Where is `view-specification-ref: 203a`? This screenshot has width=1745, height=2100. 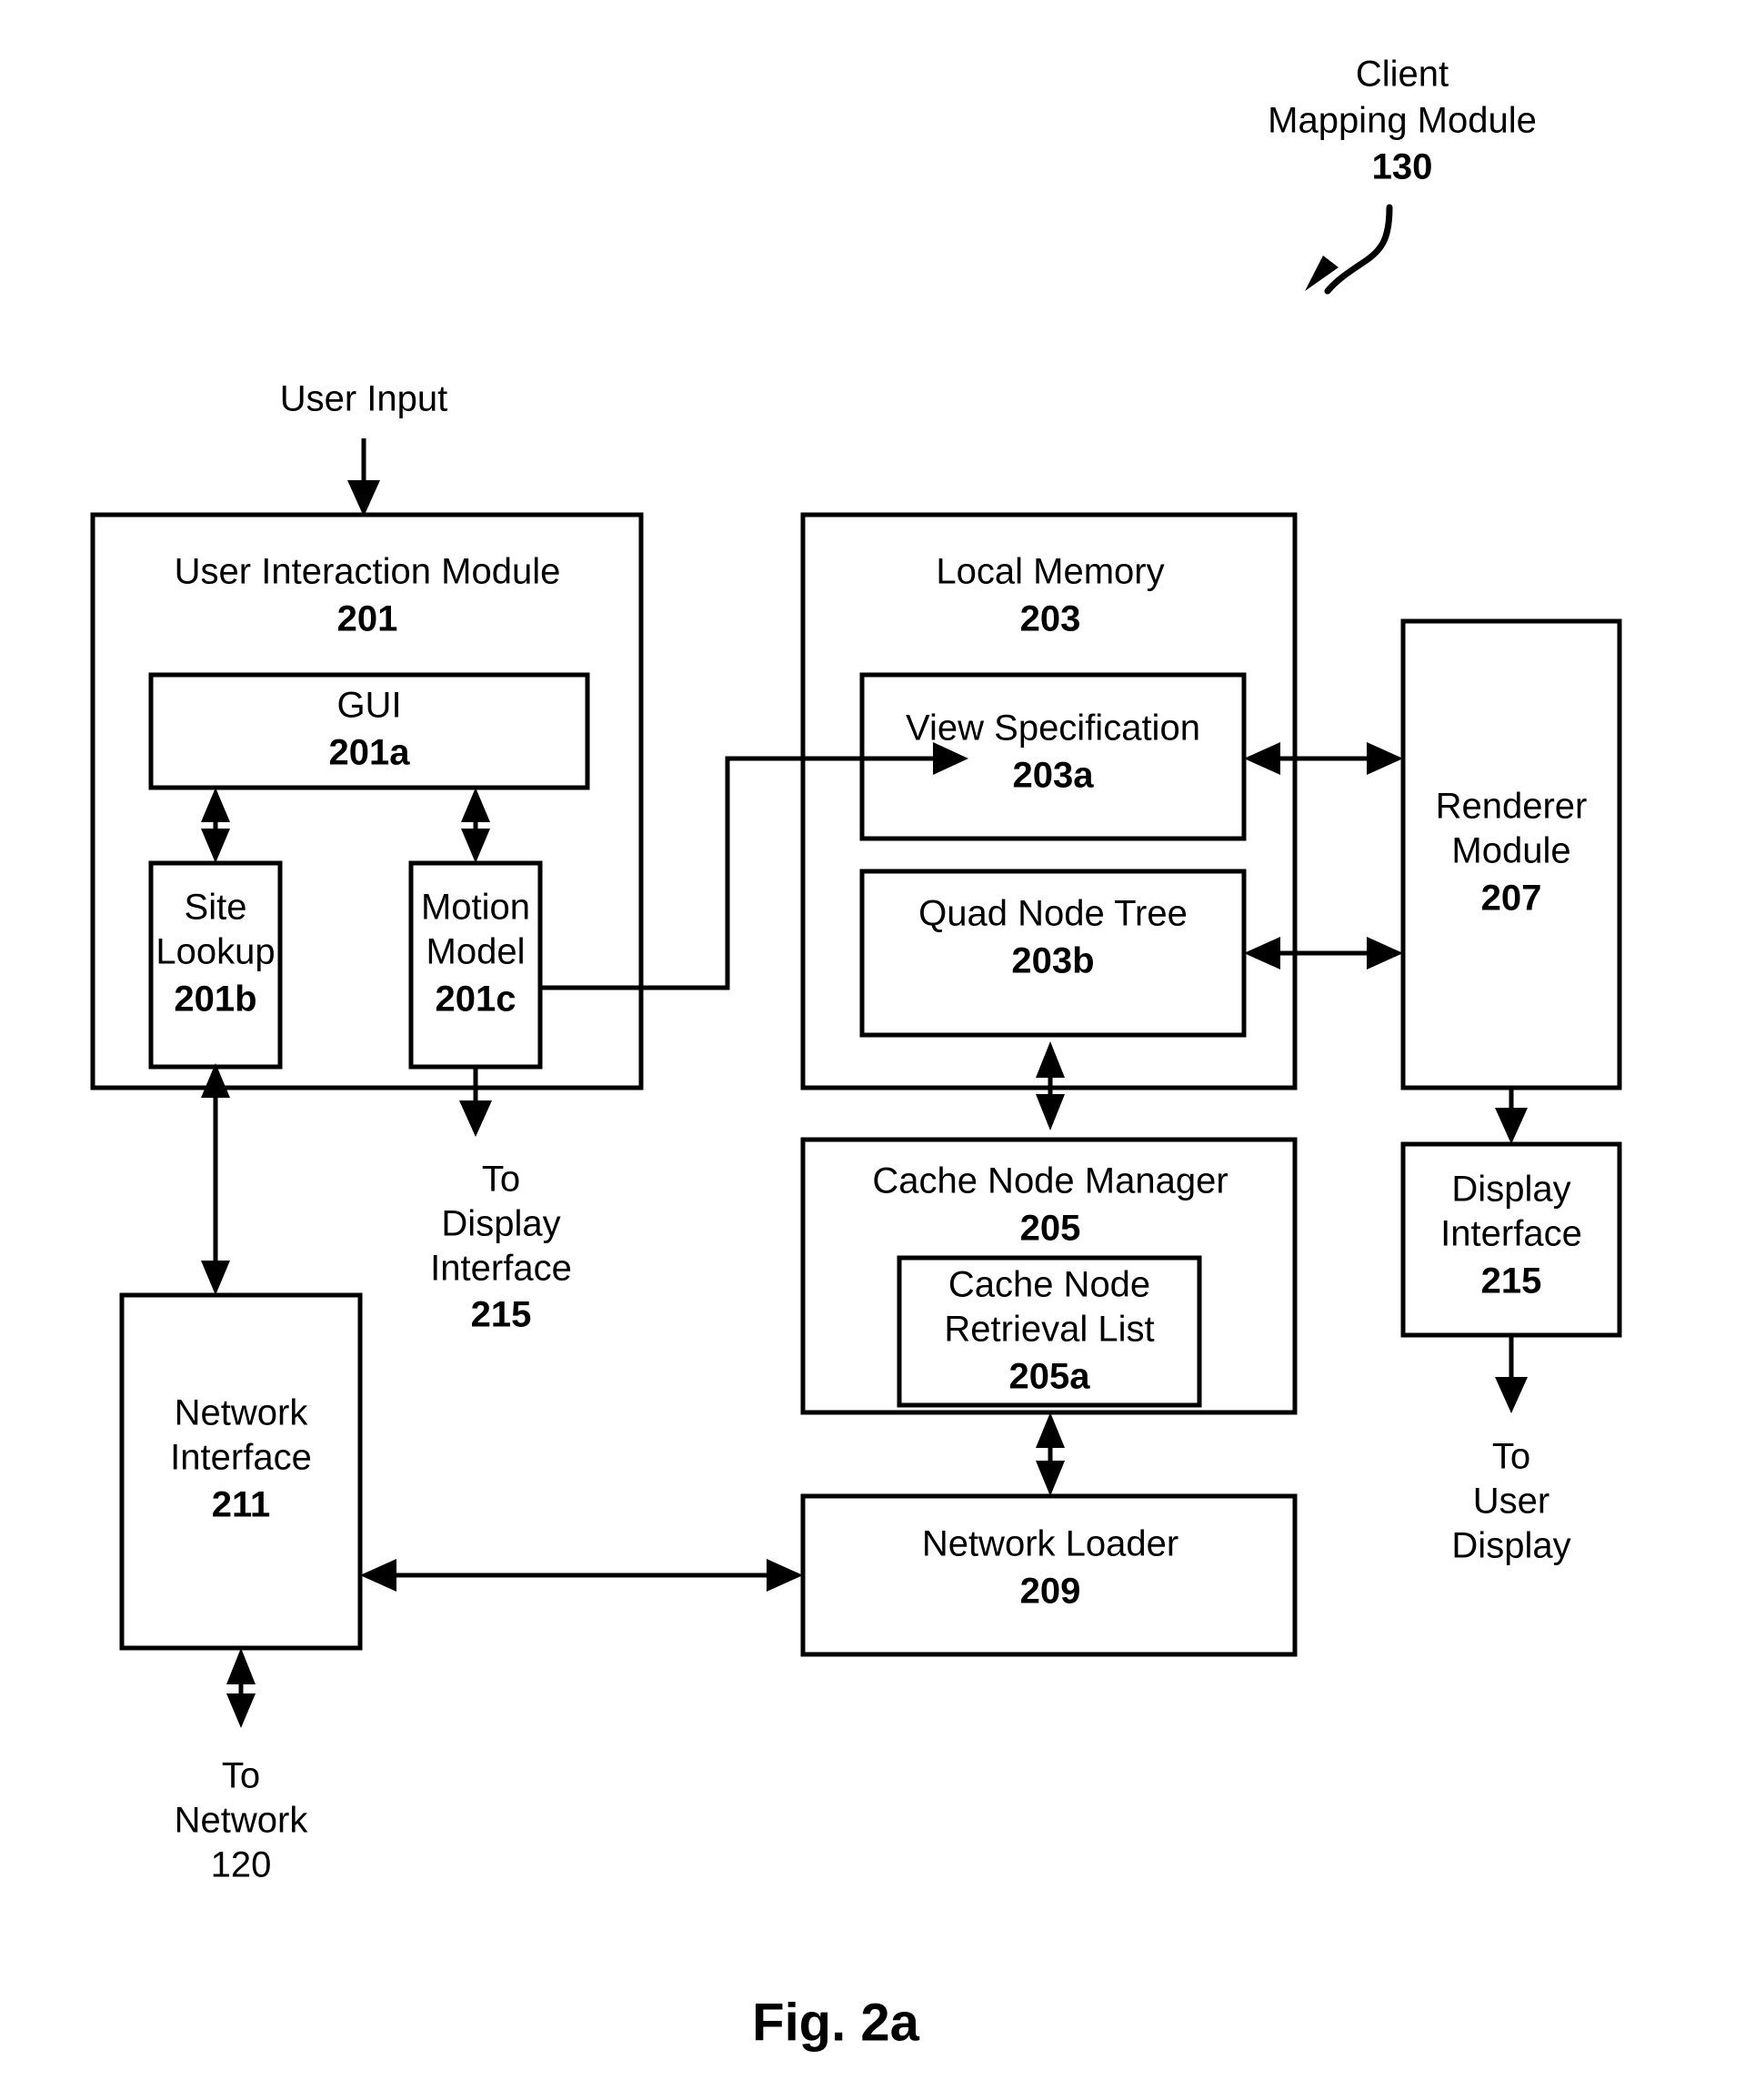
view-specification-ref: 203a is located at coordinates (1054, 776).